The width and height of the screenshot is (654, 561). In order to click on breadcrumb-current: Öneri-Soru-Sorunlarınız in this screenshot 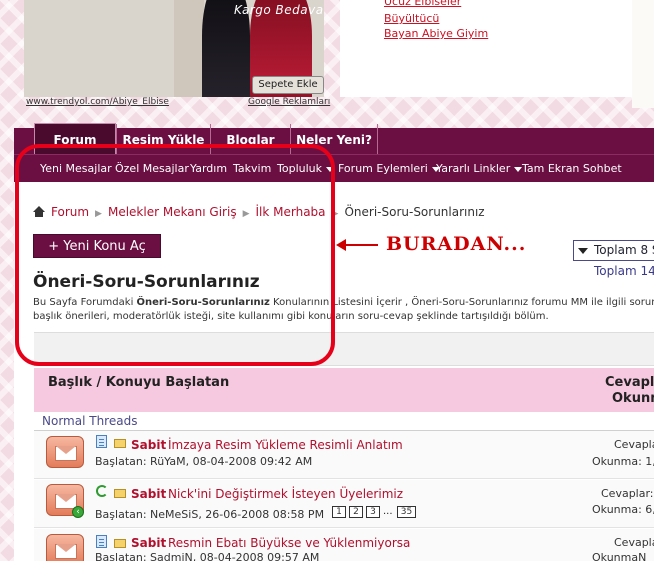, I will do `click(414, 212)`.